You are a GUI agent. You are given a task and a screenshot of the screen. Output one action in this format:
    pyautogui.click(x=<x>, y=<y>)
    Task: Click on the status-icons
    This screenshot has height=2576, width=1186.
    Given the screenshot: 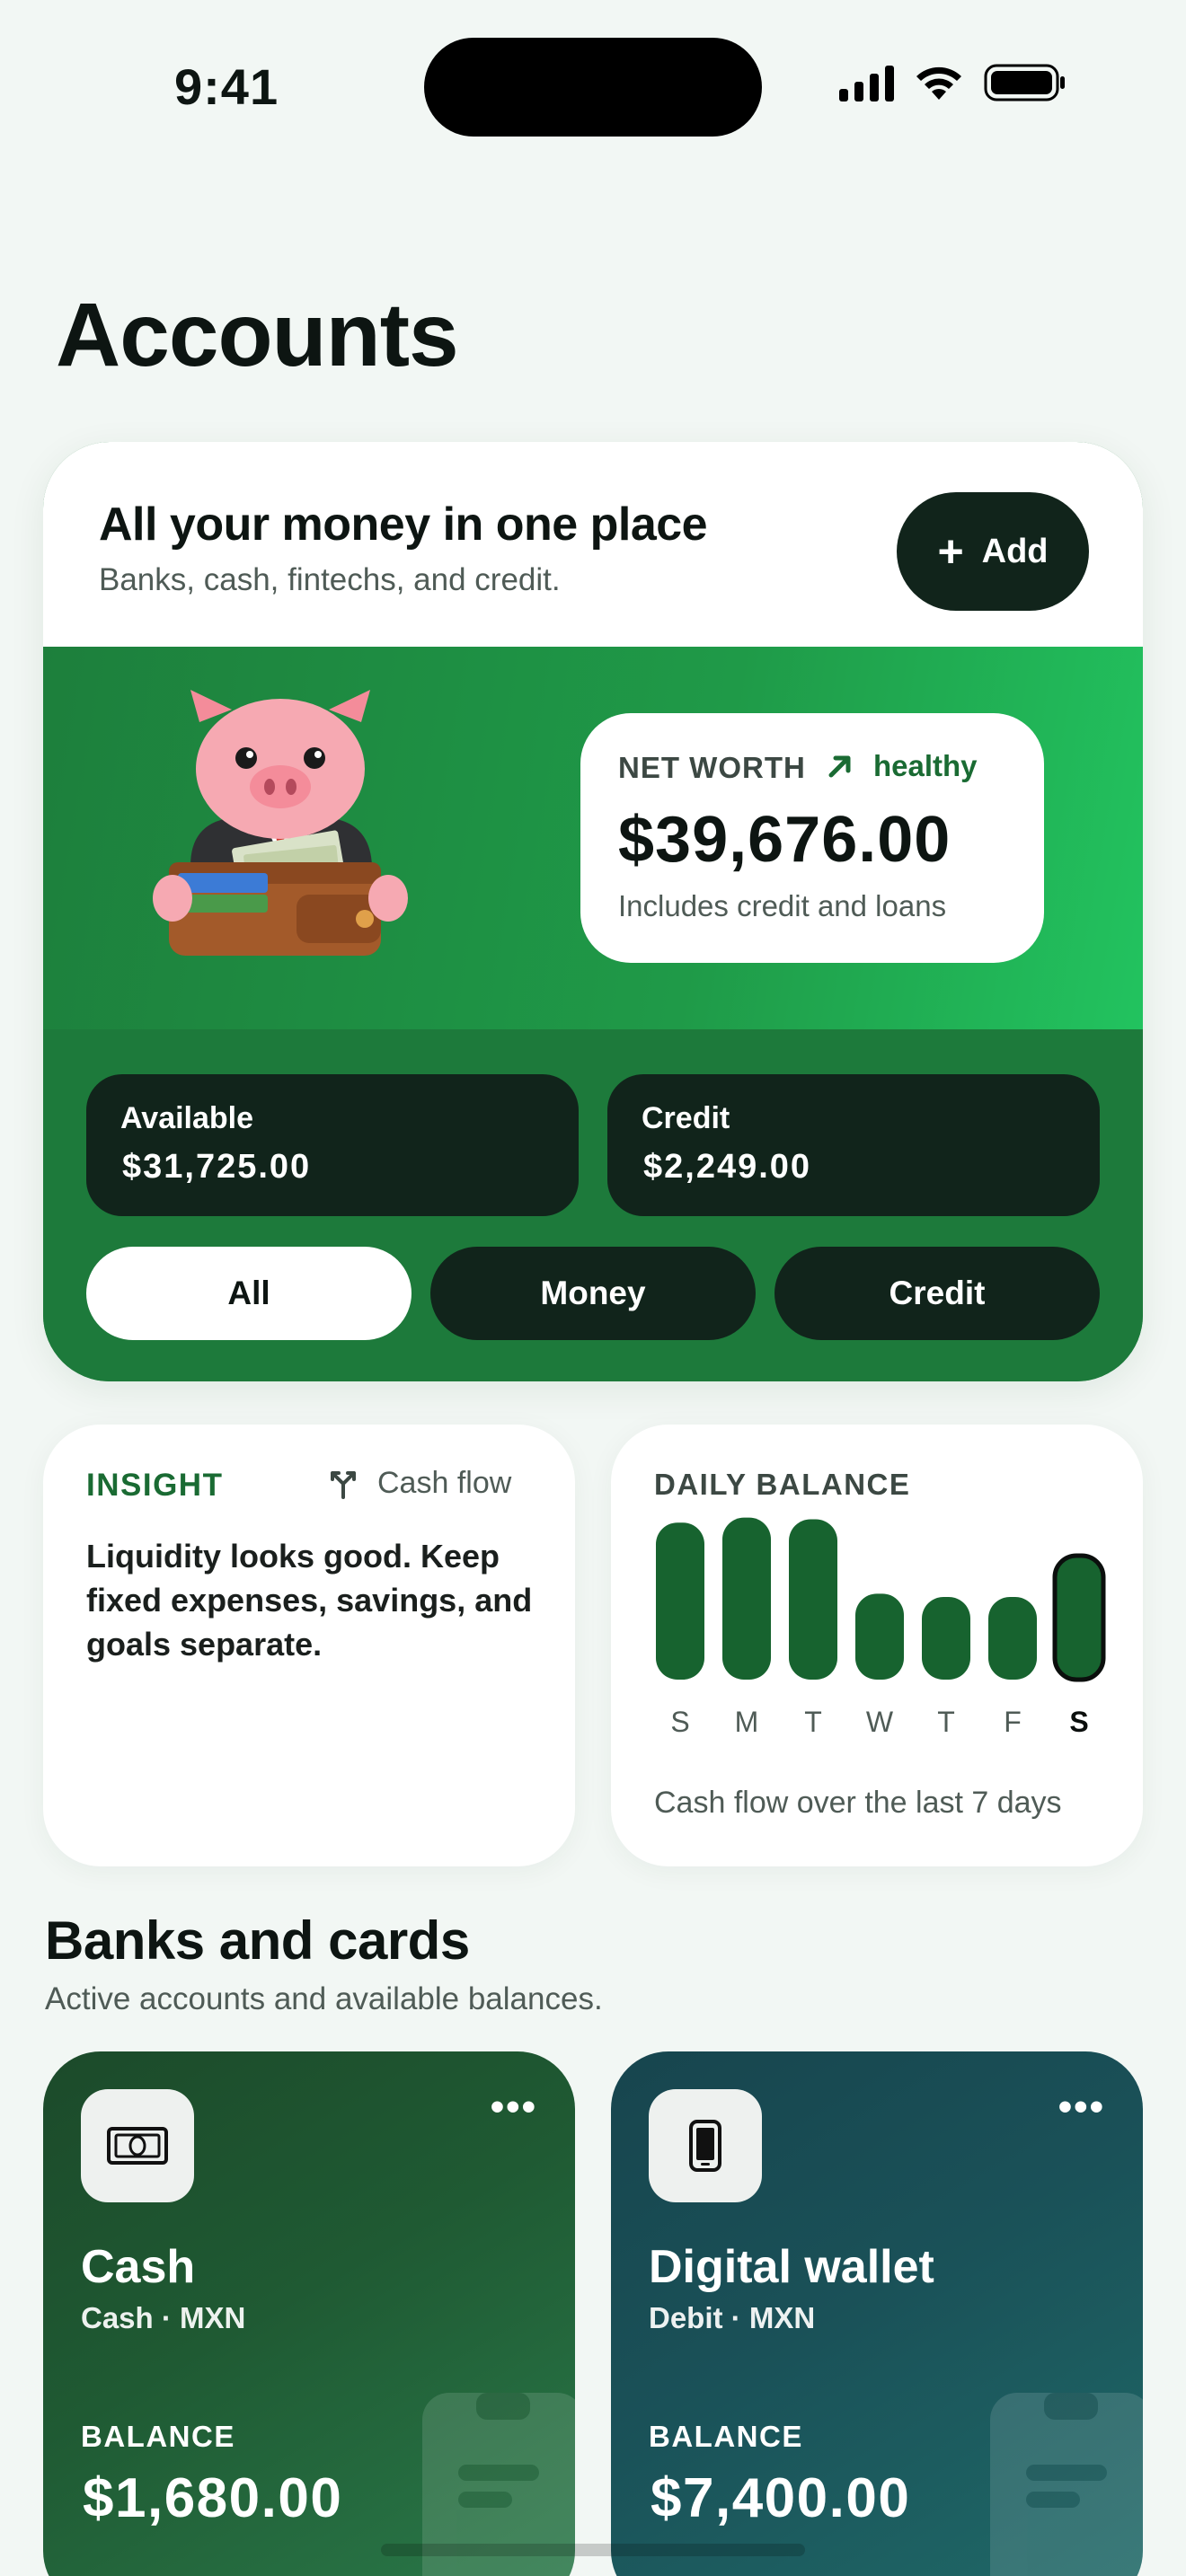 What is the action you would take?
    pyautogui.click(x=953, y=82)
    